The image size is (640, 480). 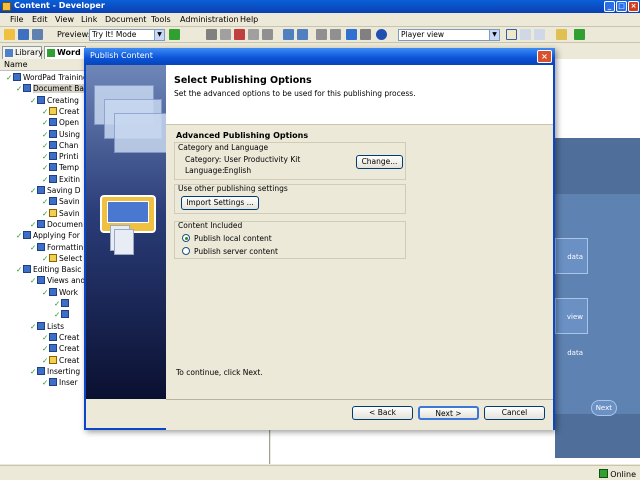 What do you see at coordinates (381, 34) in the screenshot?
I see `help-icon` at bounding box center [381, 34].